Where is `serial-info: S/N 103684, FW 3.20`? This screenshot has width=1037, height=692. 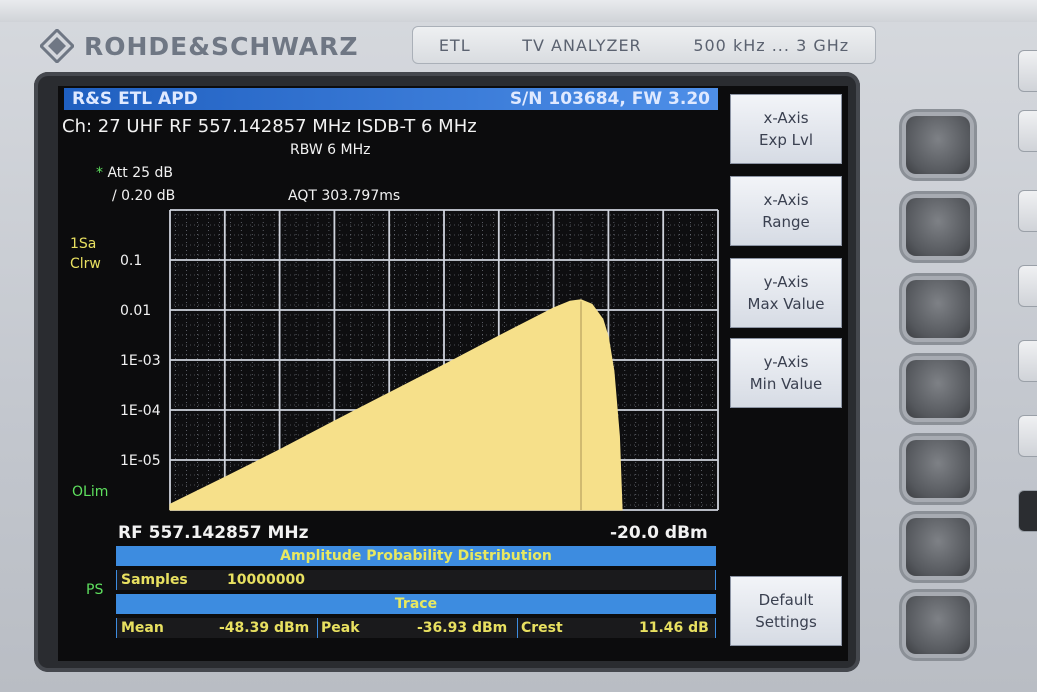
serial-info: S/N 103684, FW 3.20 is located at coordinates (609, 99).